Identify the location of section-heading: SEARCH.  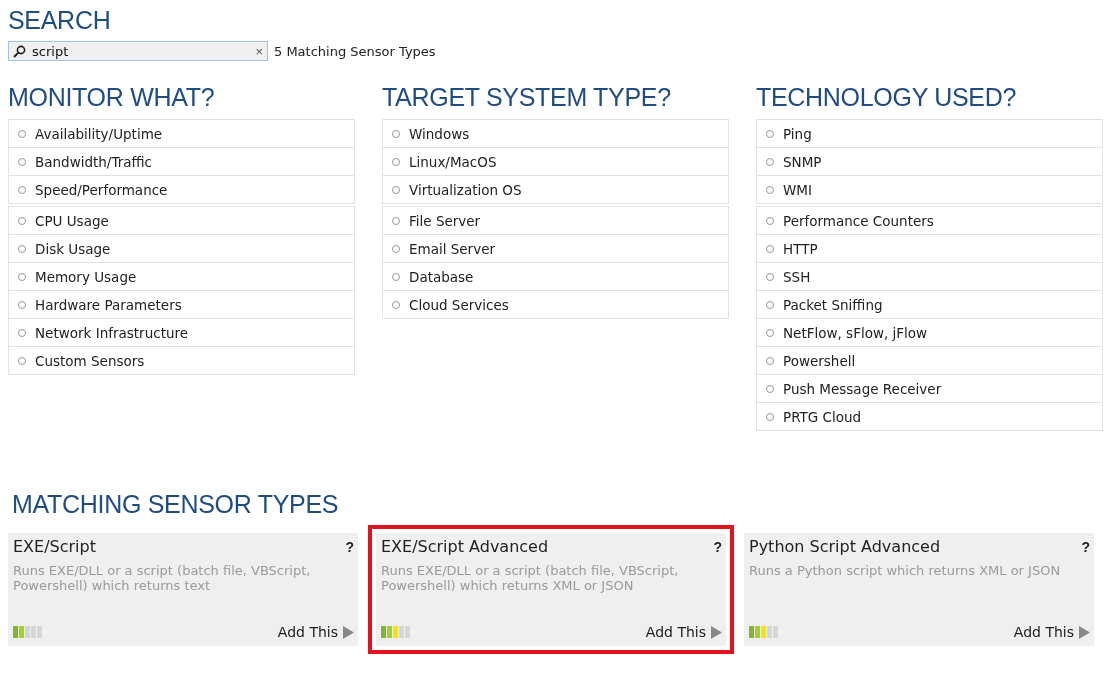
(60, 20).